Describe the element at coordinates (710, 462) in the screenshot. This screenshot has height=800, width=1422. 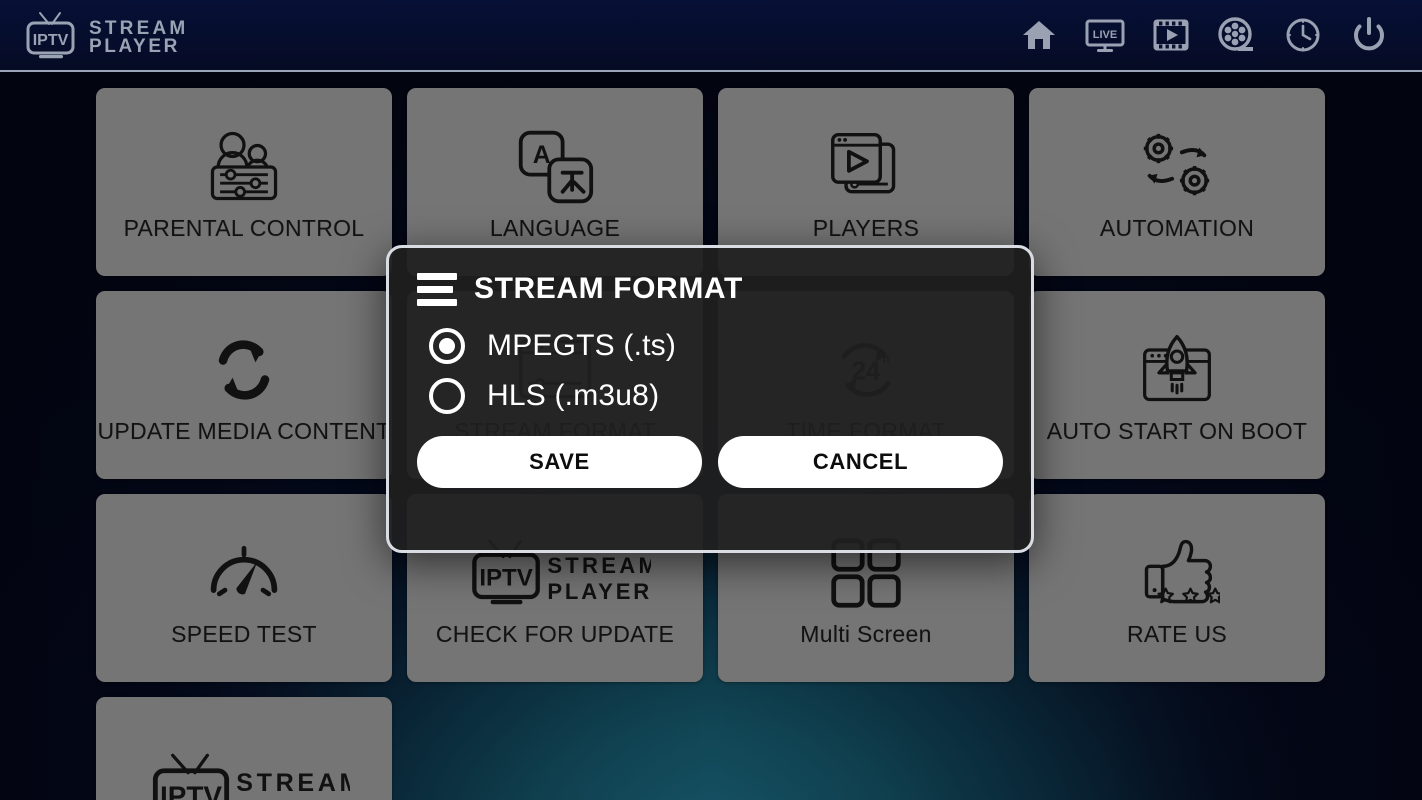
I see `dialog-action-buttons: SAVE CANCEL` at that location.